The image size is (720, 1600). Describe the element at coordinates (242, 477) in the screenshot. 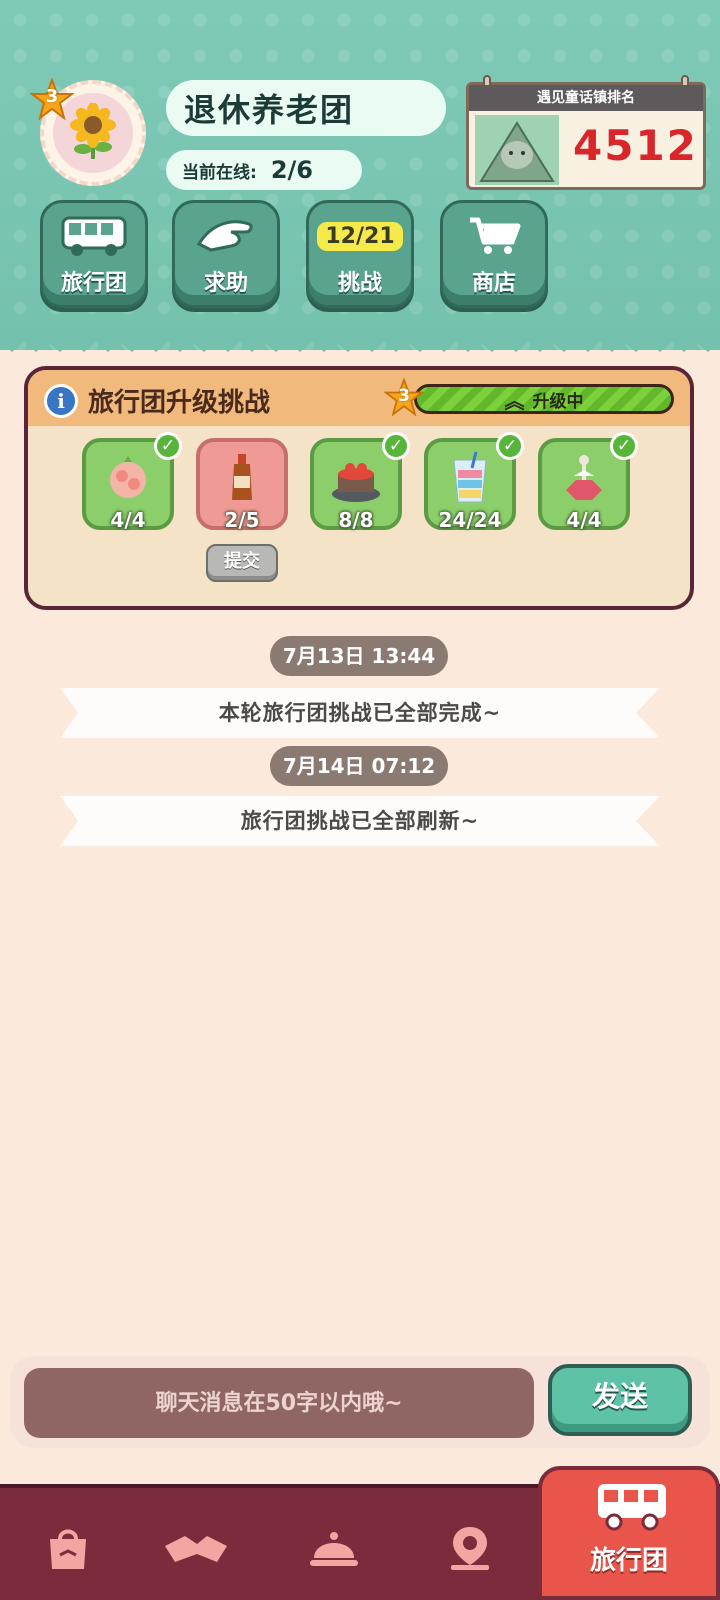

I see `sauce-bottle-icon` at that location.